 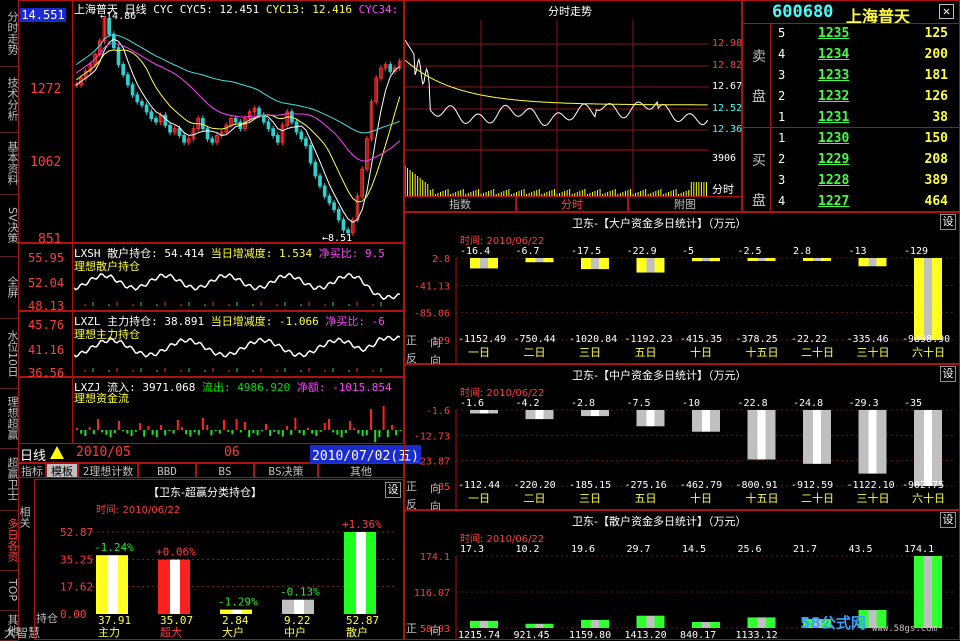 What do you see at coordinates (851, 180) in the screenshot?
I see `bid-row: 3 1228 389` at bounding box center [851, 180].